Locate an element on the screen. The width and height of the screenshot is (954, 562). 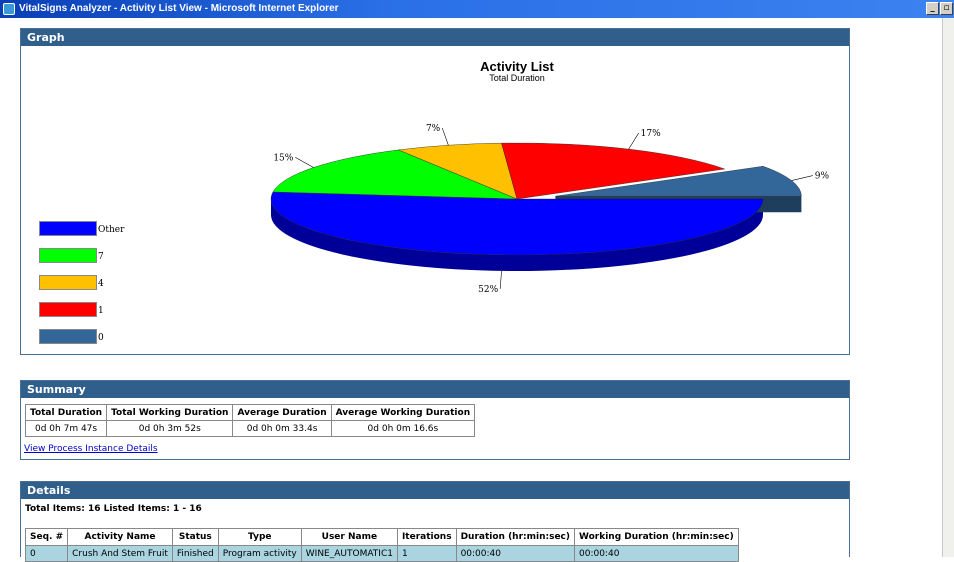
browser-icon is located at coordinates (9, 9).